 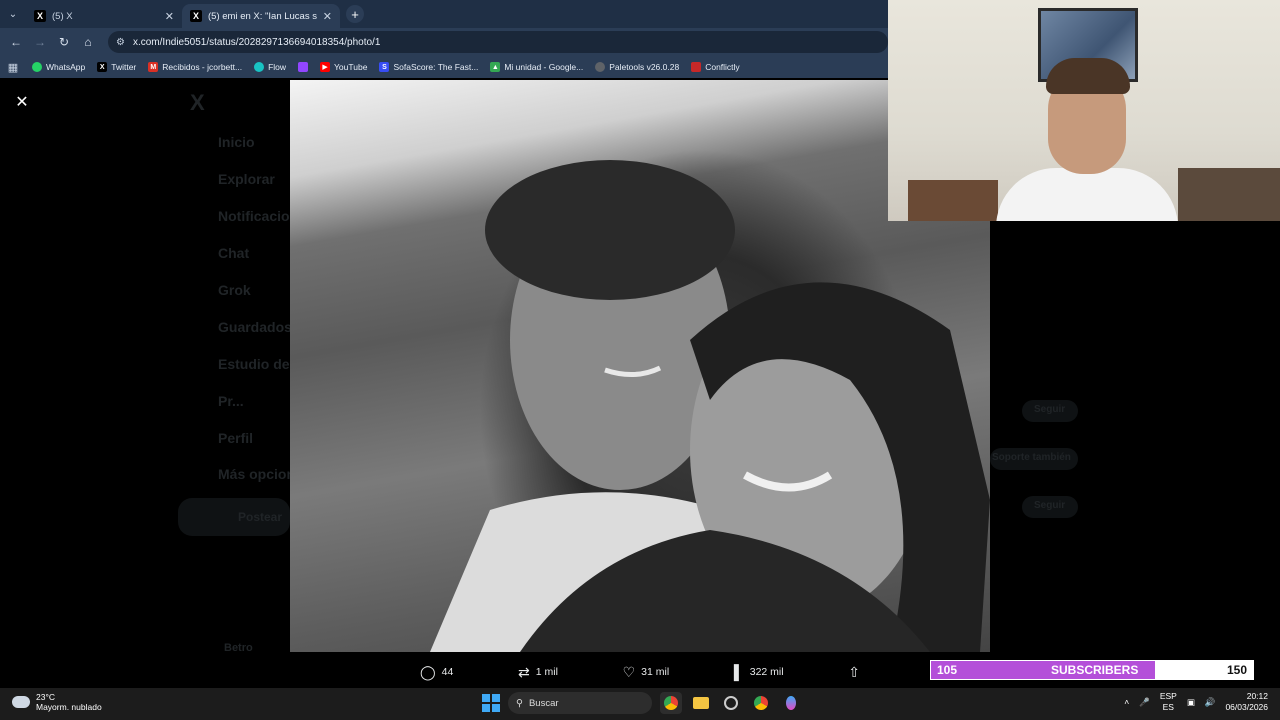 What do you see at coordinates (22, 102) in the screenshot?
I see `close-viewer-icon: ✕` at bounding box center [22, 102].